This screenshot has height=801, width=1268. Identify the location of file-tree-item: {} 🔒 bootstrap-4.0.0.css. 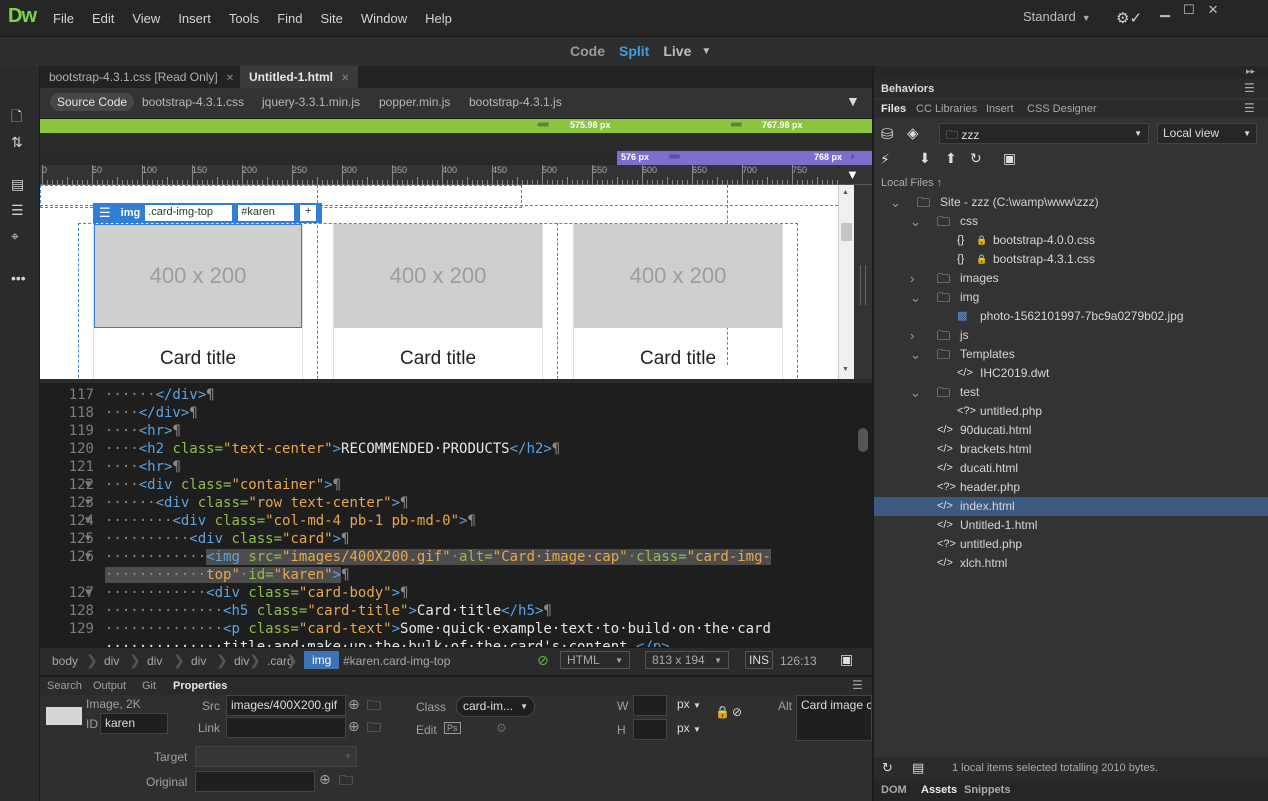
(1071, 240).